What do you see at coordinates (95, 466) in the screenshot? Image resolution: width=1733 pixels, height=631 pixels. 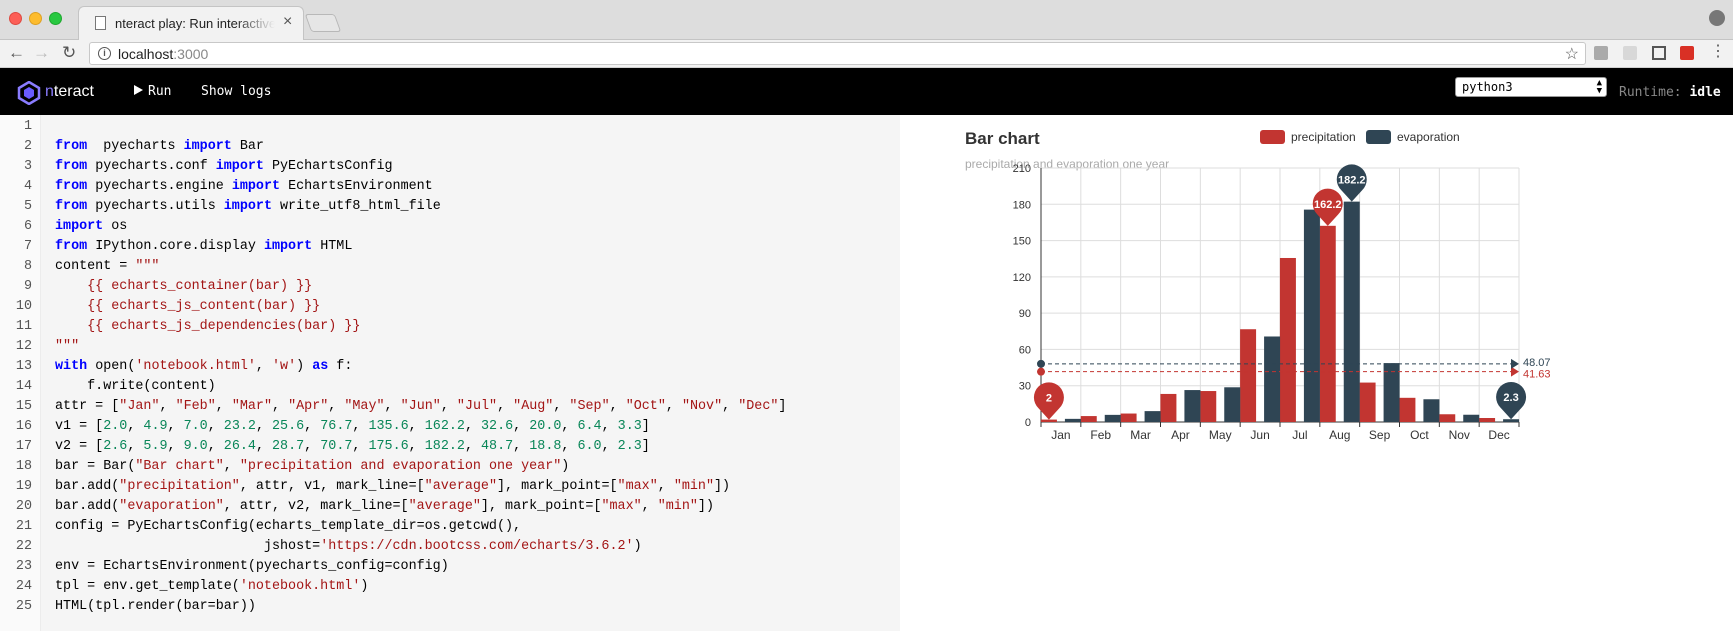 I see `code-token: bar = Bar(` at bounding box center [95, 466].